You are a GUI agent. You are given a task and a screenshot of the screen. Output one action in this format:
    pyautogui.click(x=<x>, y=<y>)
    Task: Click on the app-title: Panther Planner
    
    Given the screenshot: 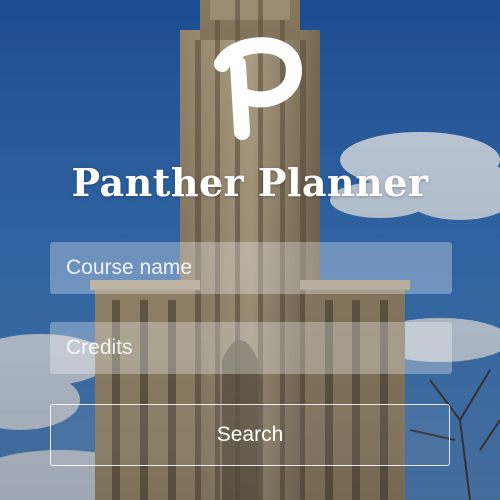 What is the action you would take?
    pyautogui.click(x=250, y=182)
    